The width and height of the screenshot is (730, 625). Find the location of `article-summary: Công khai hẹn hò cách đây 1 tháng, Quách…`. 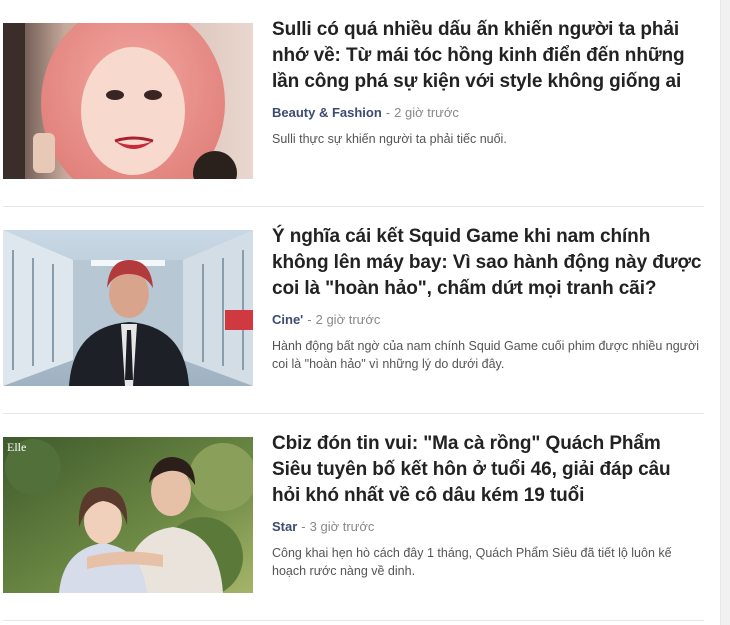

article-summary: Công khai hẹn hò cách đây 1 tháng, Quách… is located at coordinates (472, 562).